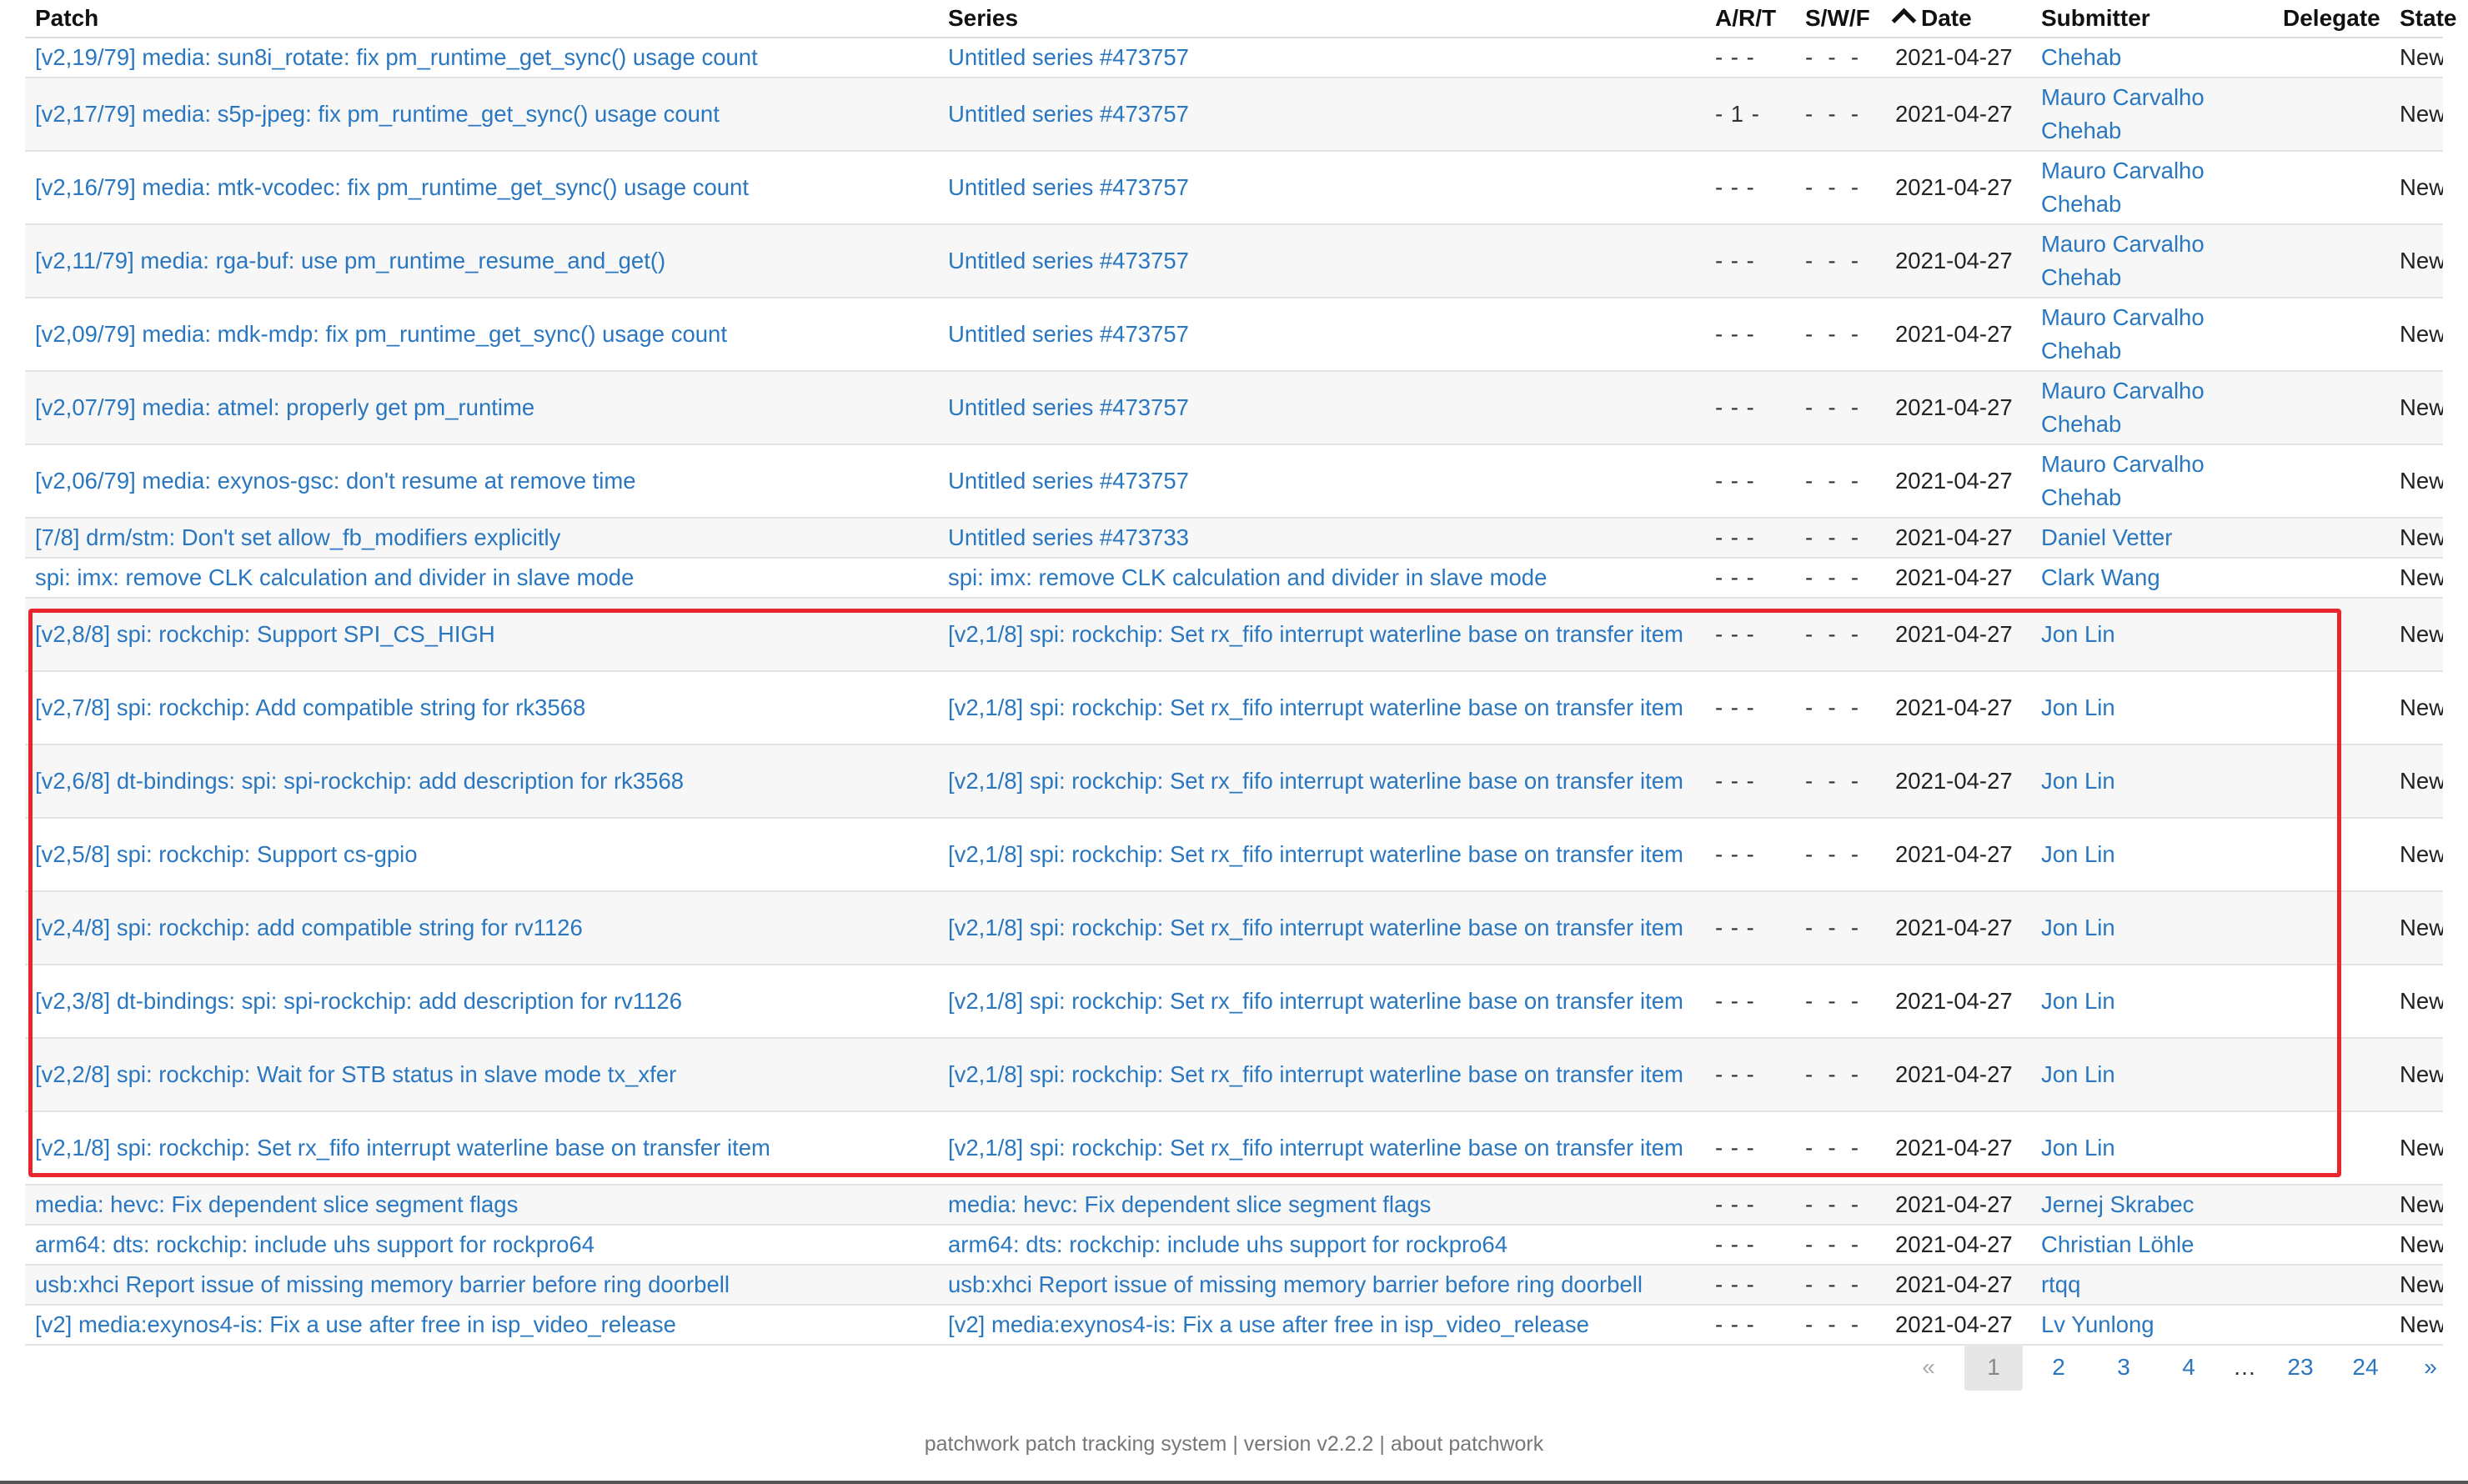  I want to click on footer-version-link: version v2.2.2, so click(1309, 1444).